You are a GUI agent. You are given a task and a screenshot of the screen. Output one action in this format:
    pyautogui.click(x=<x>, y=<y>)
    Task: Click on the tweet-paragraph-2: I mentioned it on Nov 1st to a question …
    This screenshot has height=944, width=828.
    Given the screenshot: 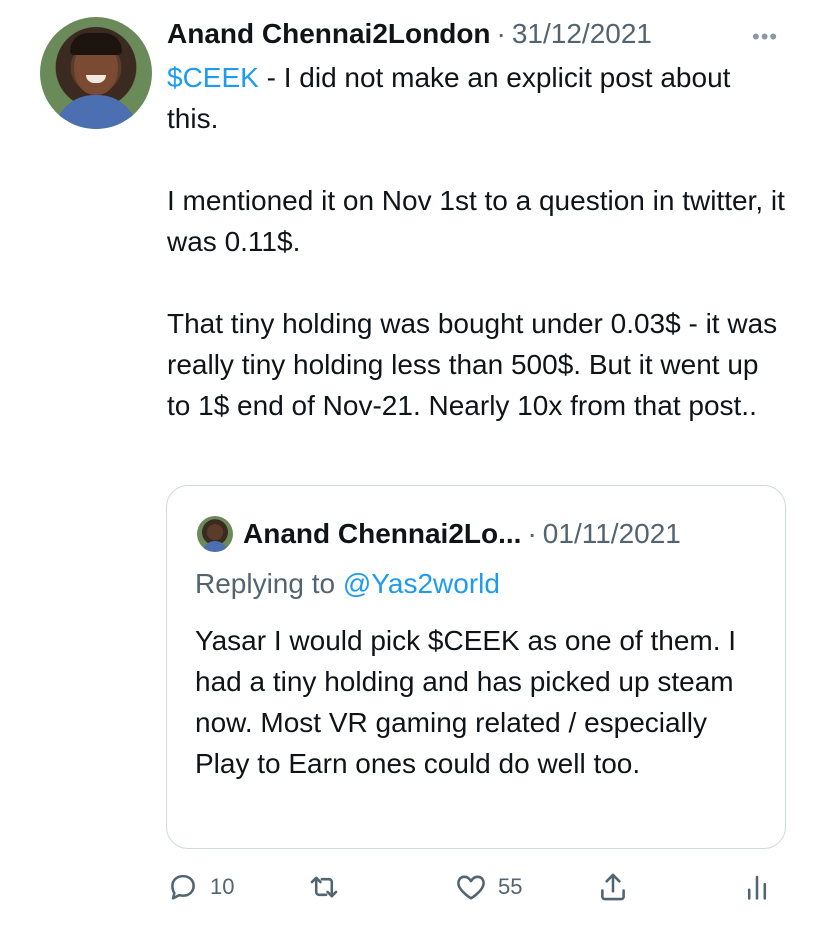 What is the action you would take?
    pyautogui.click(x=476, y=221)
    